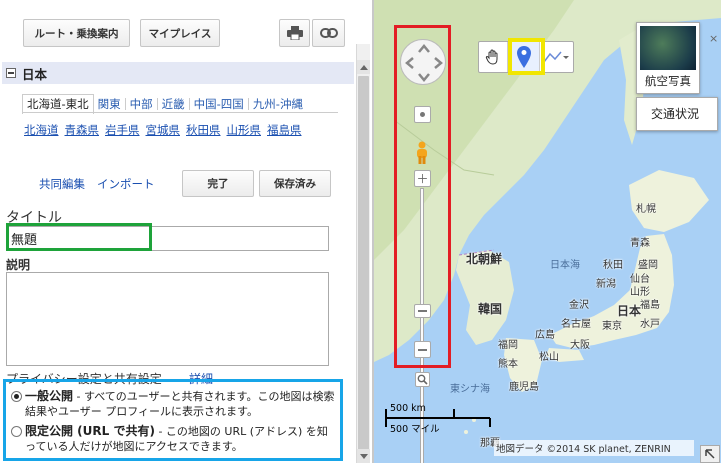  Describe the element at coordinates (606, 284) in the screenshot. I see `map-label-niigata: 新潟` at that location.